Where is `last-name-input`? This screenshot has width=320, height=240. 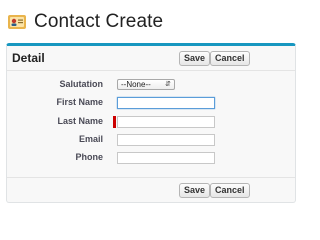 last-name-input is located at coordinates (166, 122).